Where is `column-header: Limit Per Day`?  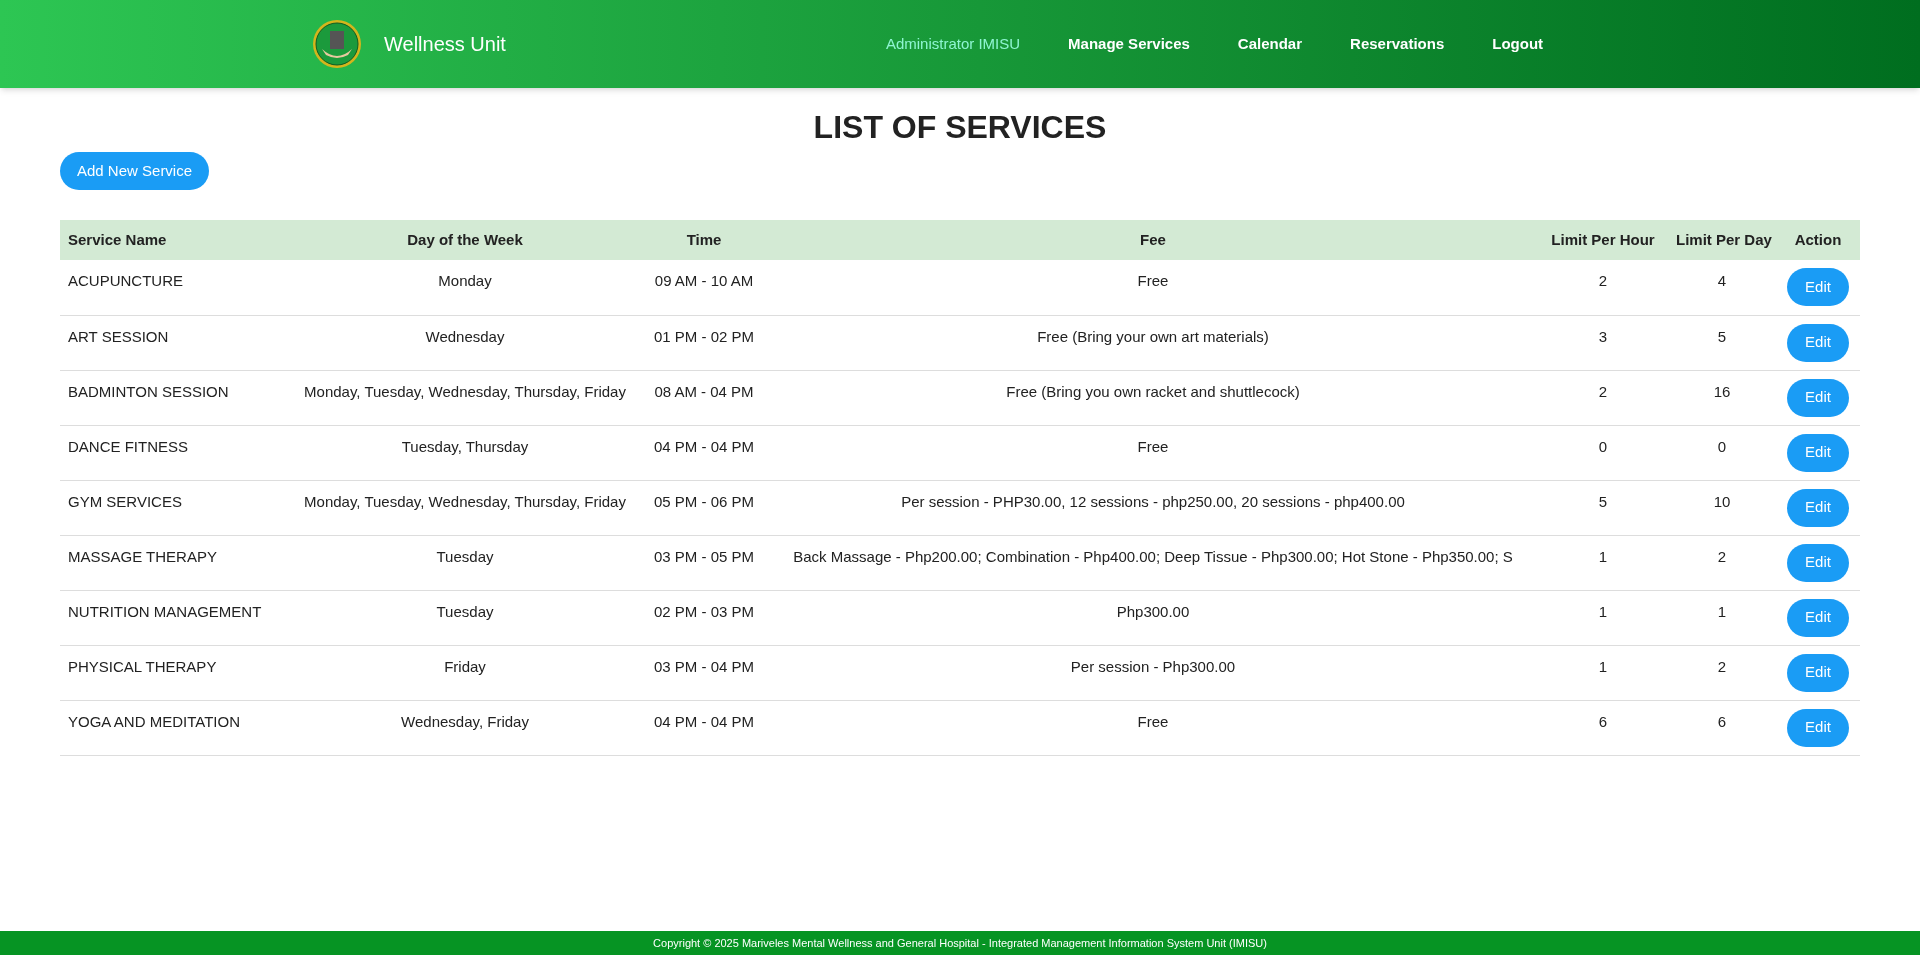 column-header: Limit Per Day is located at coordinates (1722, 240).